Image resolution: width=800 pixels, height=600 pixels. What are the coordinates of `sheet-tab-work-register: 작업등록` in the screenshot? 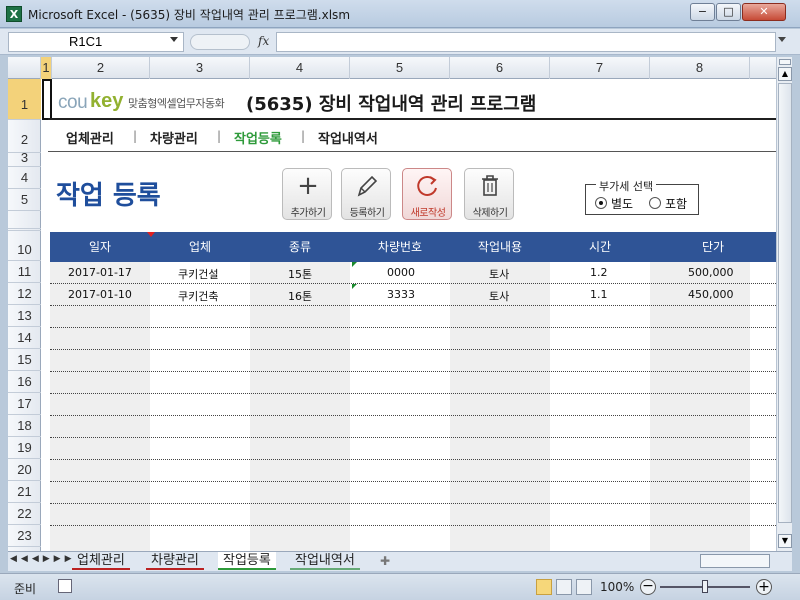 It's located at (247, 561).